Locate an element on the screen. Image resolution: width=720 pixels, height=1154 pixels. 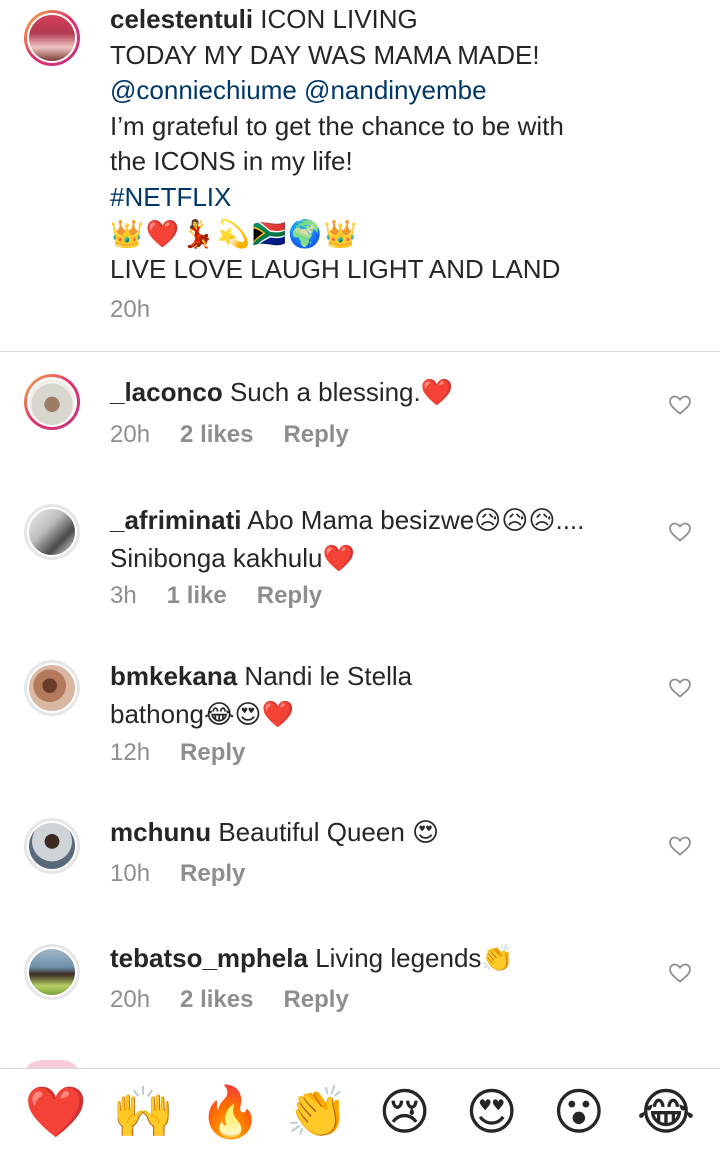
south-africa-flag-emoji: 🇿🇦 is located at coordinates (269, 233).